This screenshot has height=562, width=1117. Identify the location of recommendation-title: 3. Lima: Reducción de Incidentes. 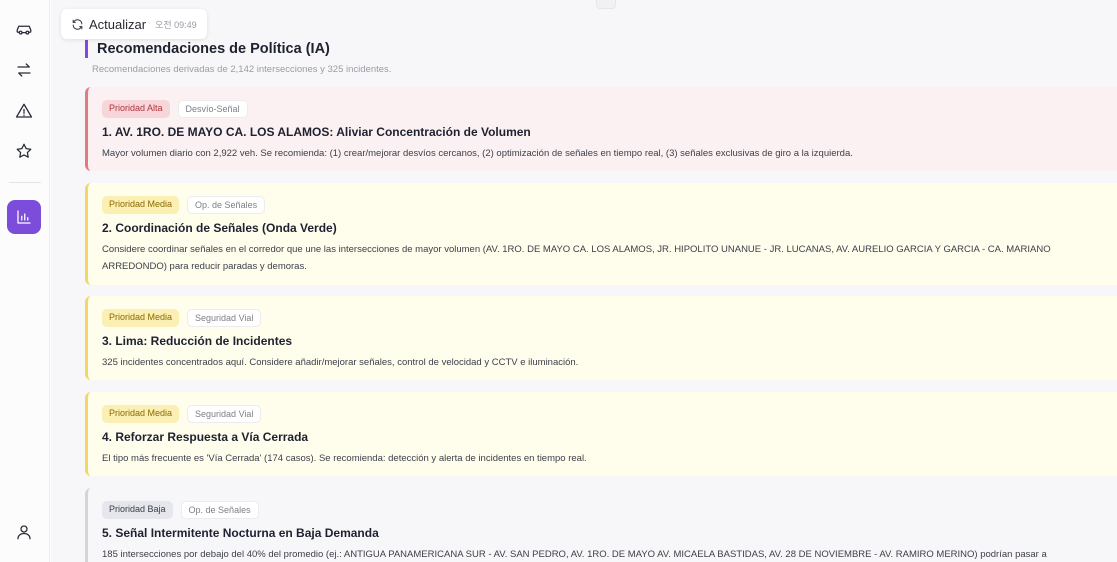
(197, 341).